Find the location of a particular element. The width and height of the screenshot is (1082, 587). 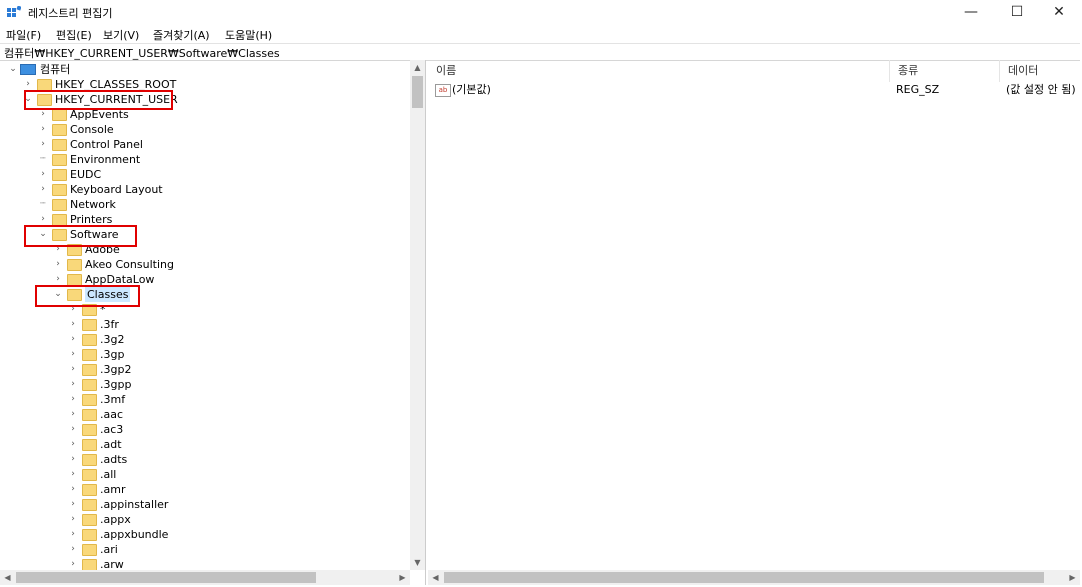

maximize-button: ☐ is located at coordinates (1017, 12).